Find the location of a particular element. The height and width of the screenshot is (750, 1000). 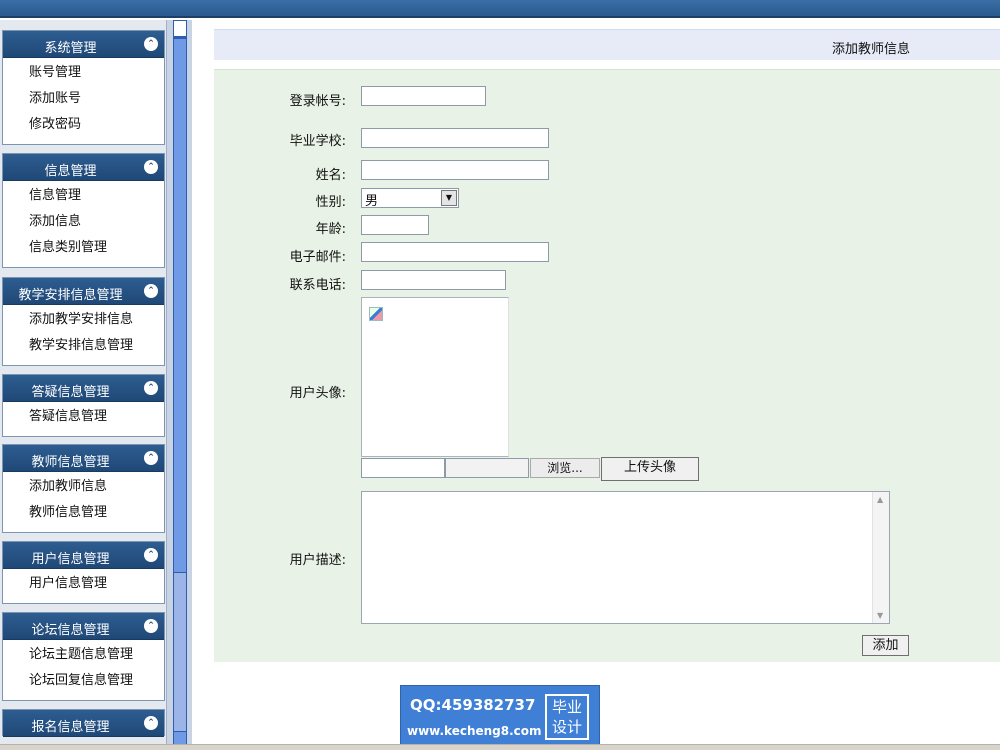

sidebar-group: 报名信息管理 ⌃ is located at coordinates (83, 723).